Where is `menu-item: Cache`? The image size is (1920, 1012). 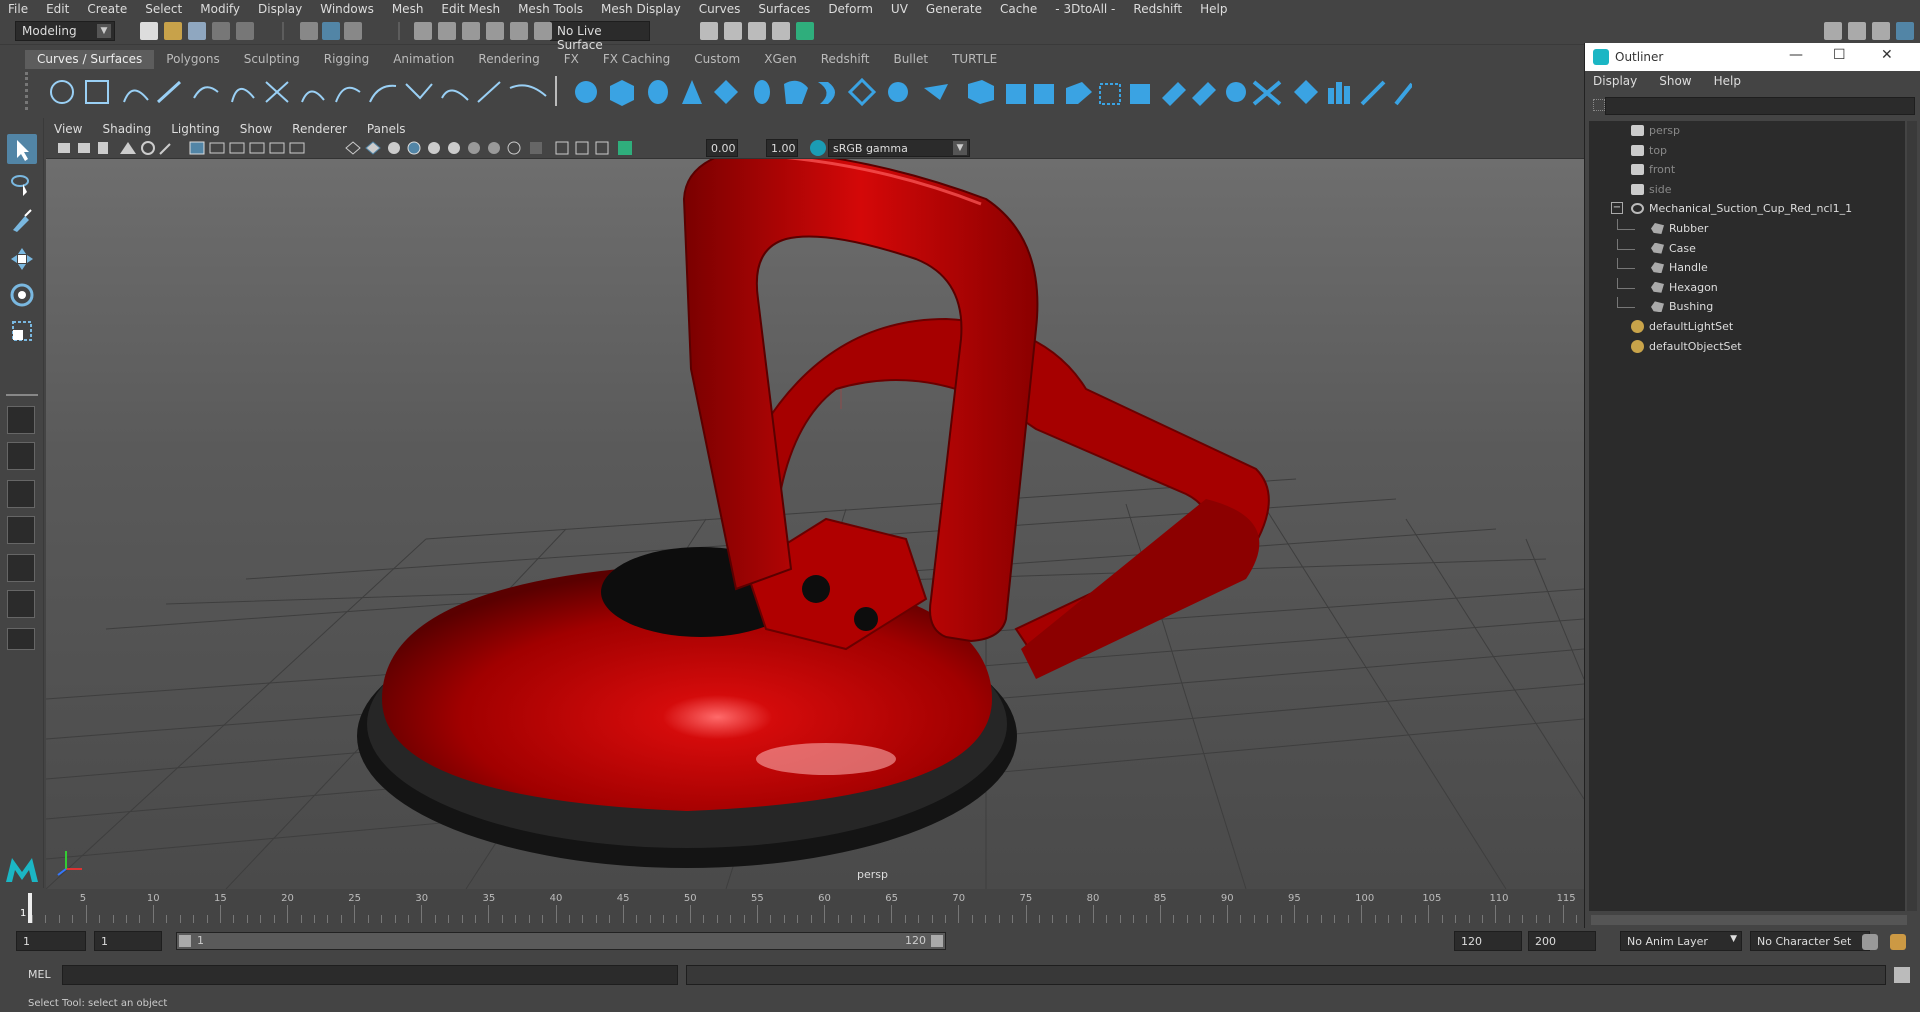
menu-item: Cache is located at coordinates (1018, 9).